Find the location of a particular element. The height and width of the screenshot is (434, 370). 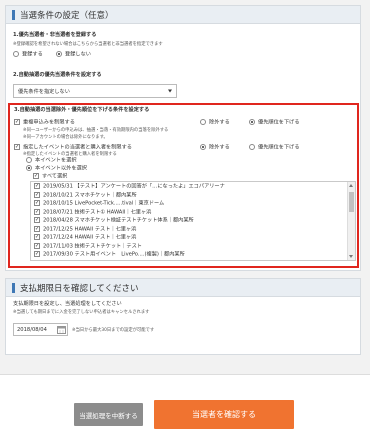

duplicate-limit-check-icon: ✓ is located at coordinates (17, 122).